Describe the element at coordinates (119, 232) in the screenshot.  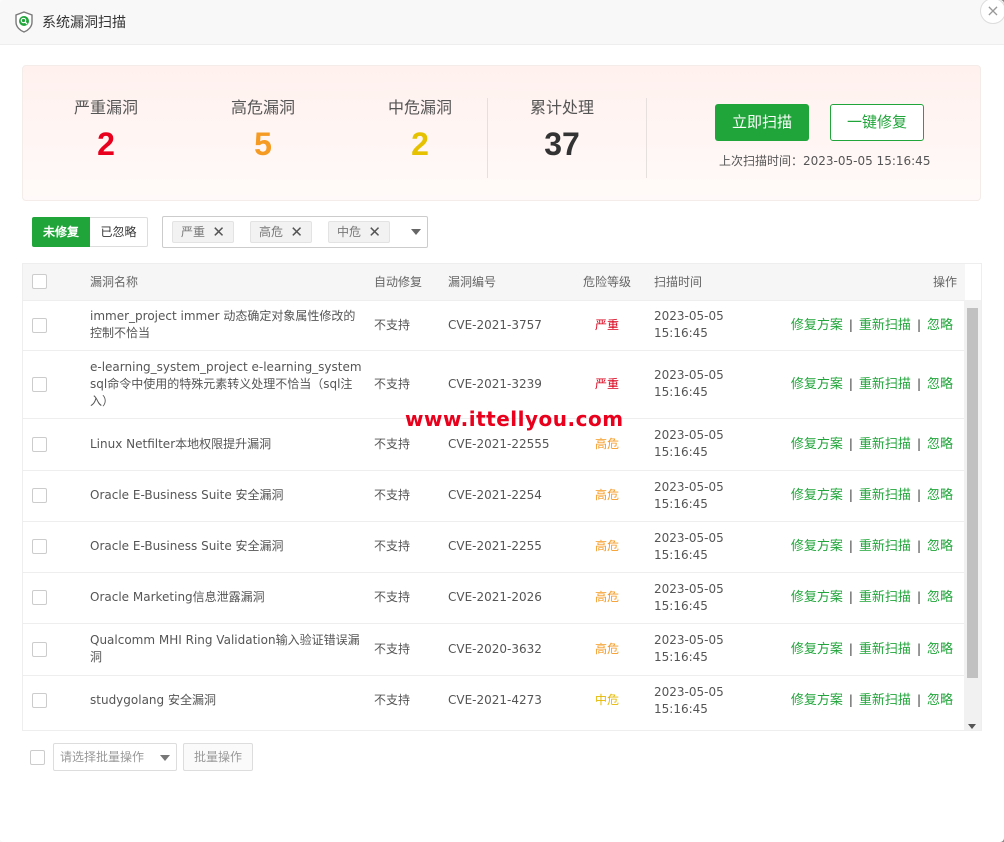
I see `tab-ignored: 已忽略` at that location.